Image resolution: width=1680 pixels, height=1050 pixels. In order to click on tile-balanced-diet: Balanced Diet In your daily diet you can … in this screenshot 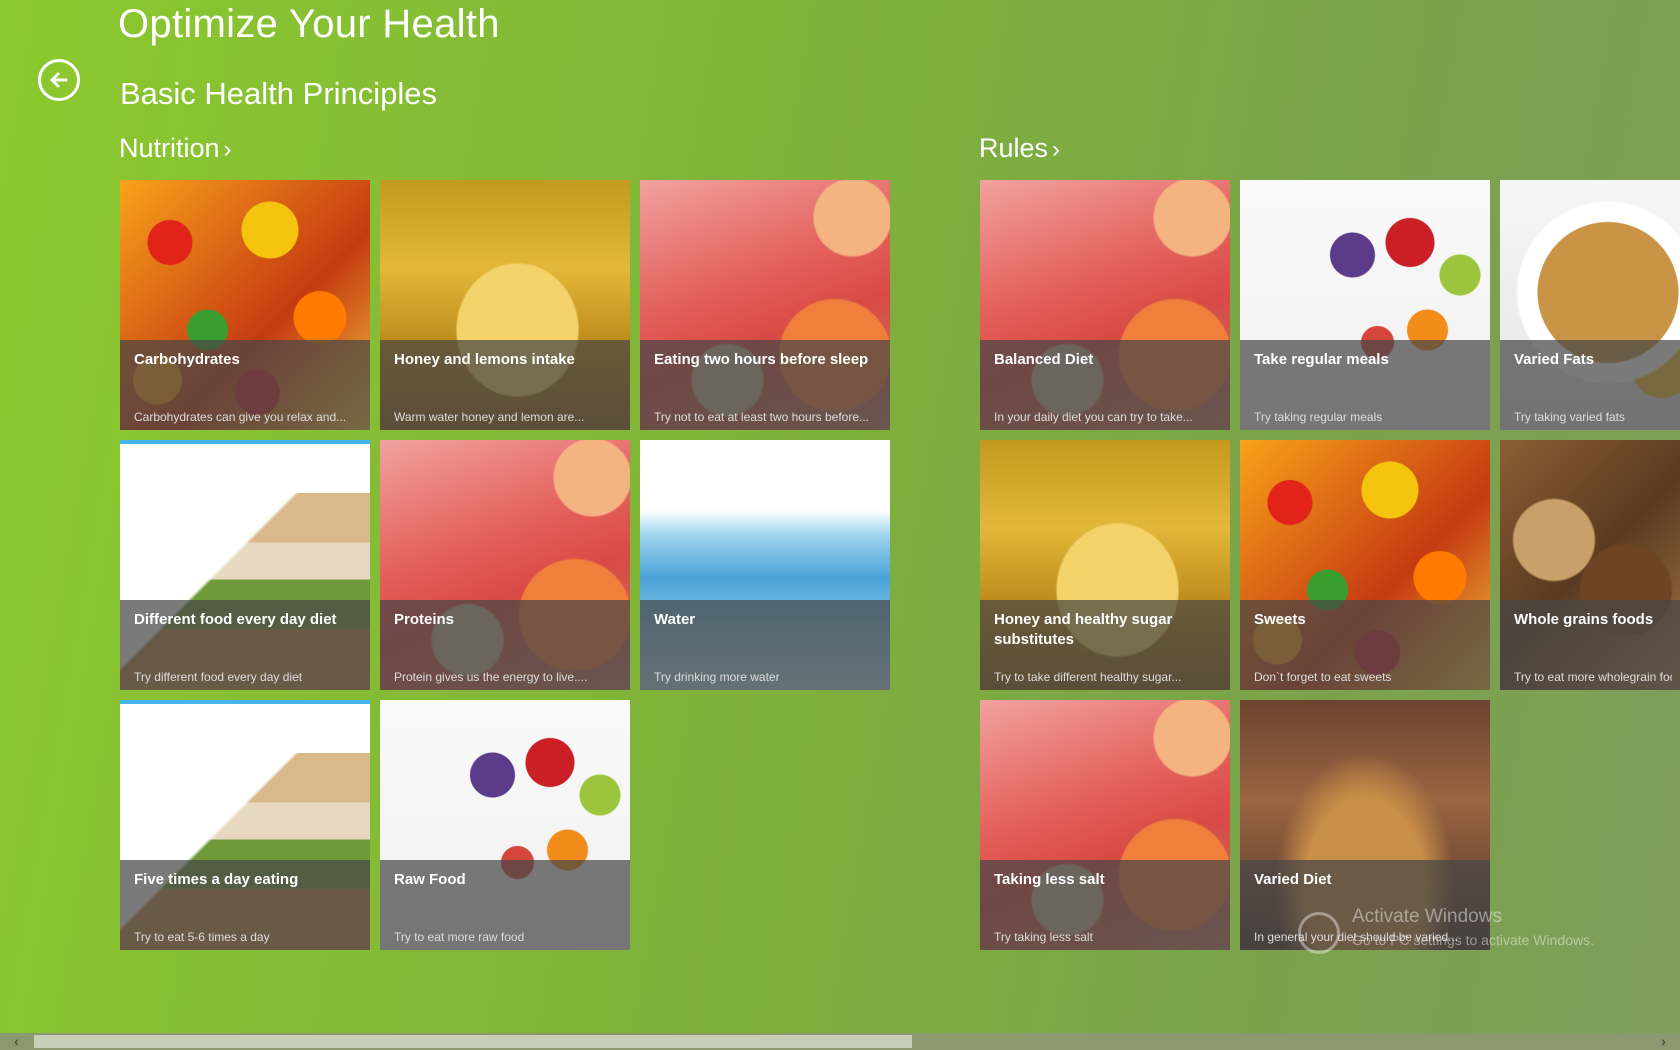, I will do `click(1105, 305)`.